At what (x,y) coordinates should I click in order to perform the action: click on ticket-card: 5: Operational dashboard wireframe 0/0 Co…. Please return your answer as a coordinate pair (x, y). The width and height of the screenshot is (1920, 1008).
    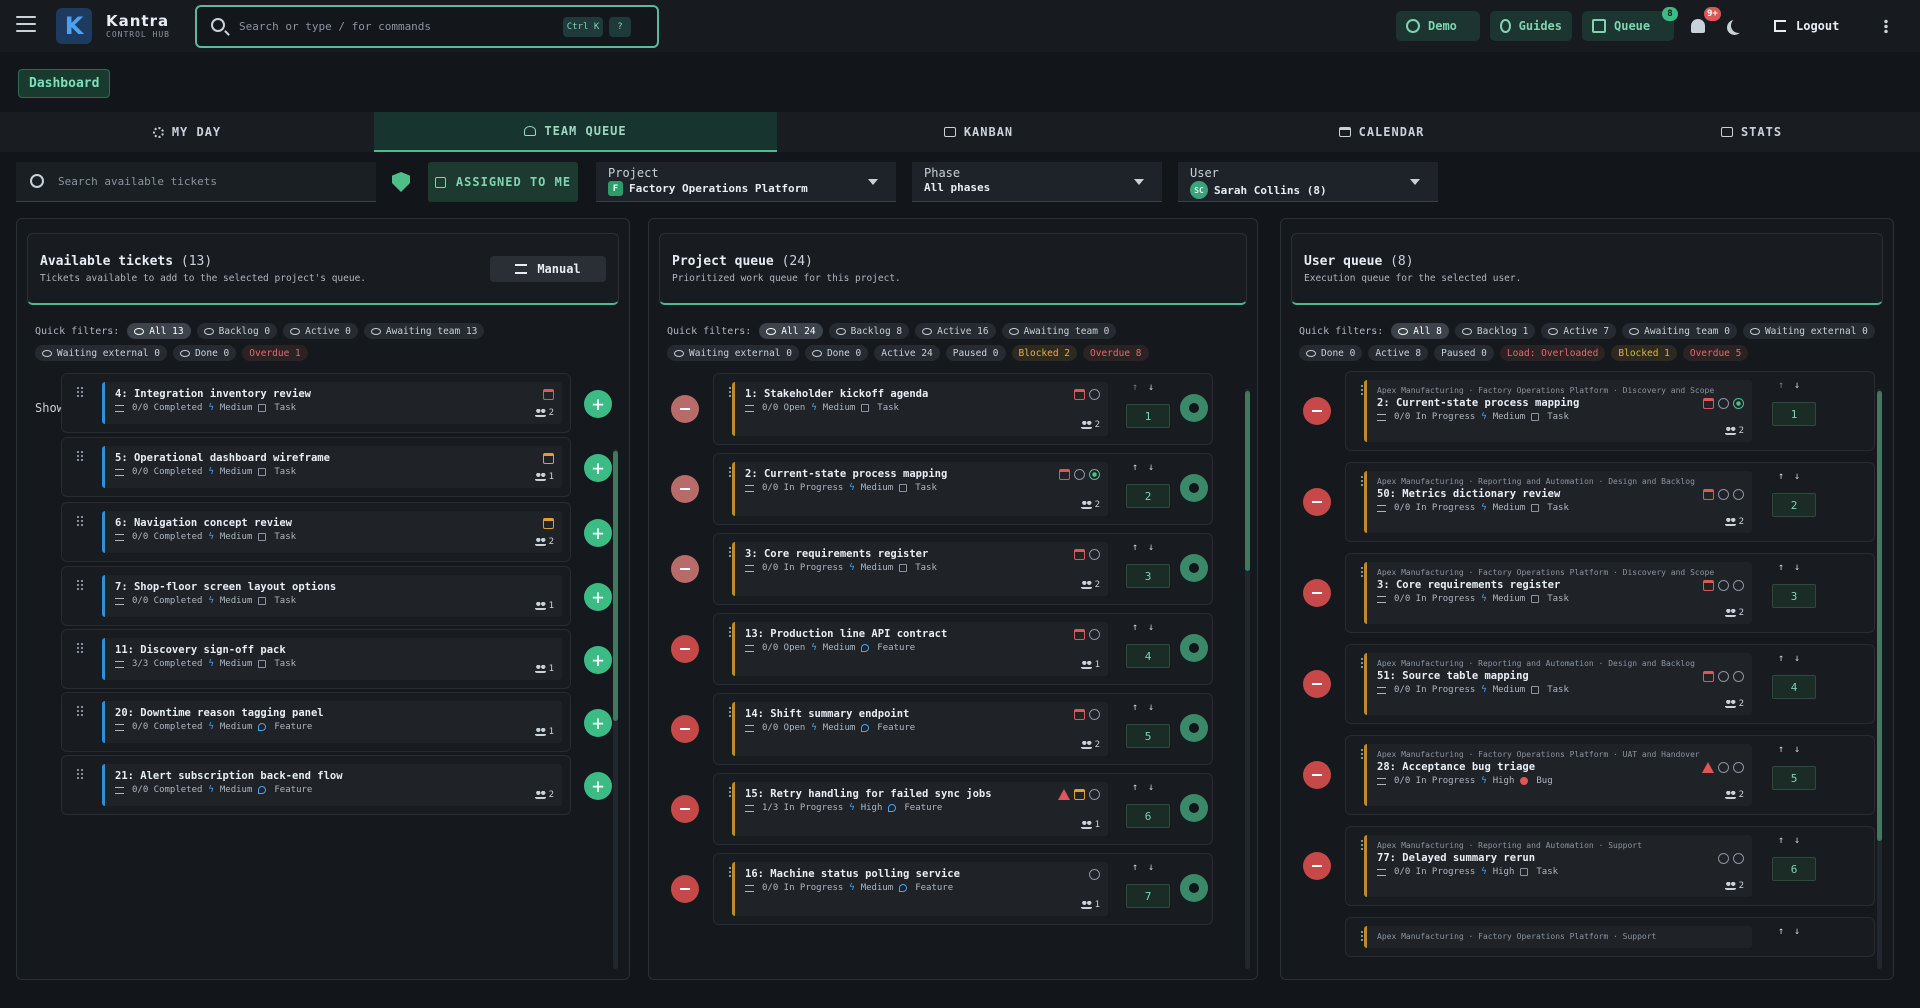
    Looking at the image, I should click on (336, 467).